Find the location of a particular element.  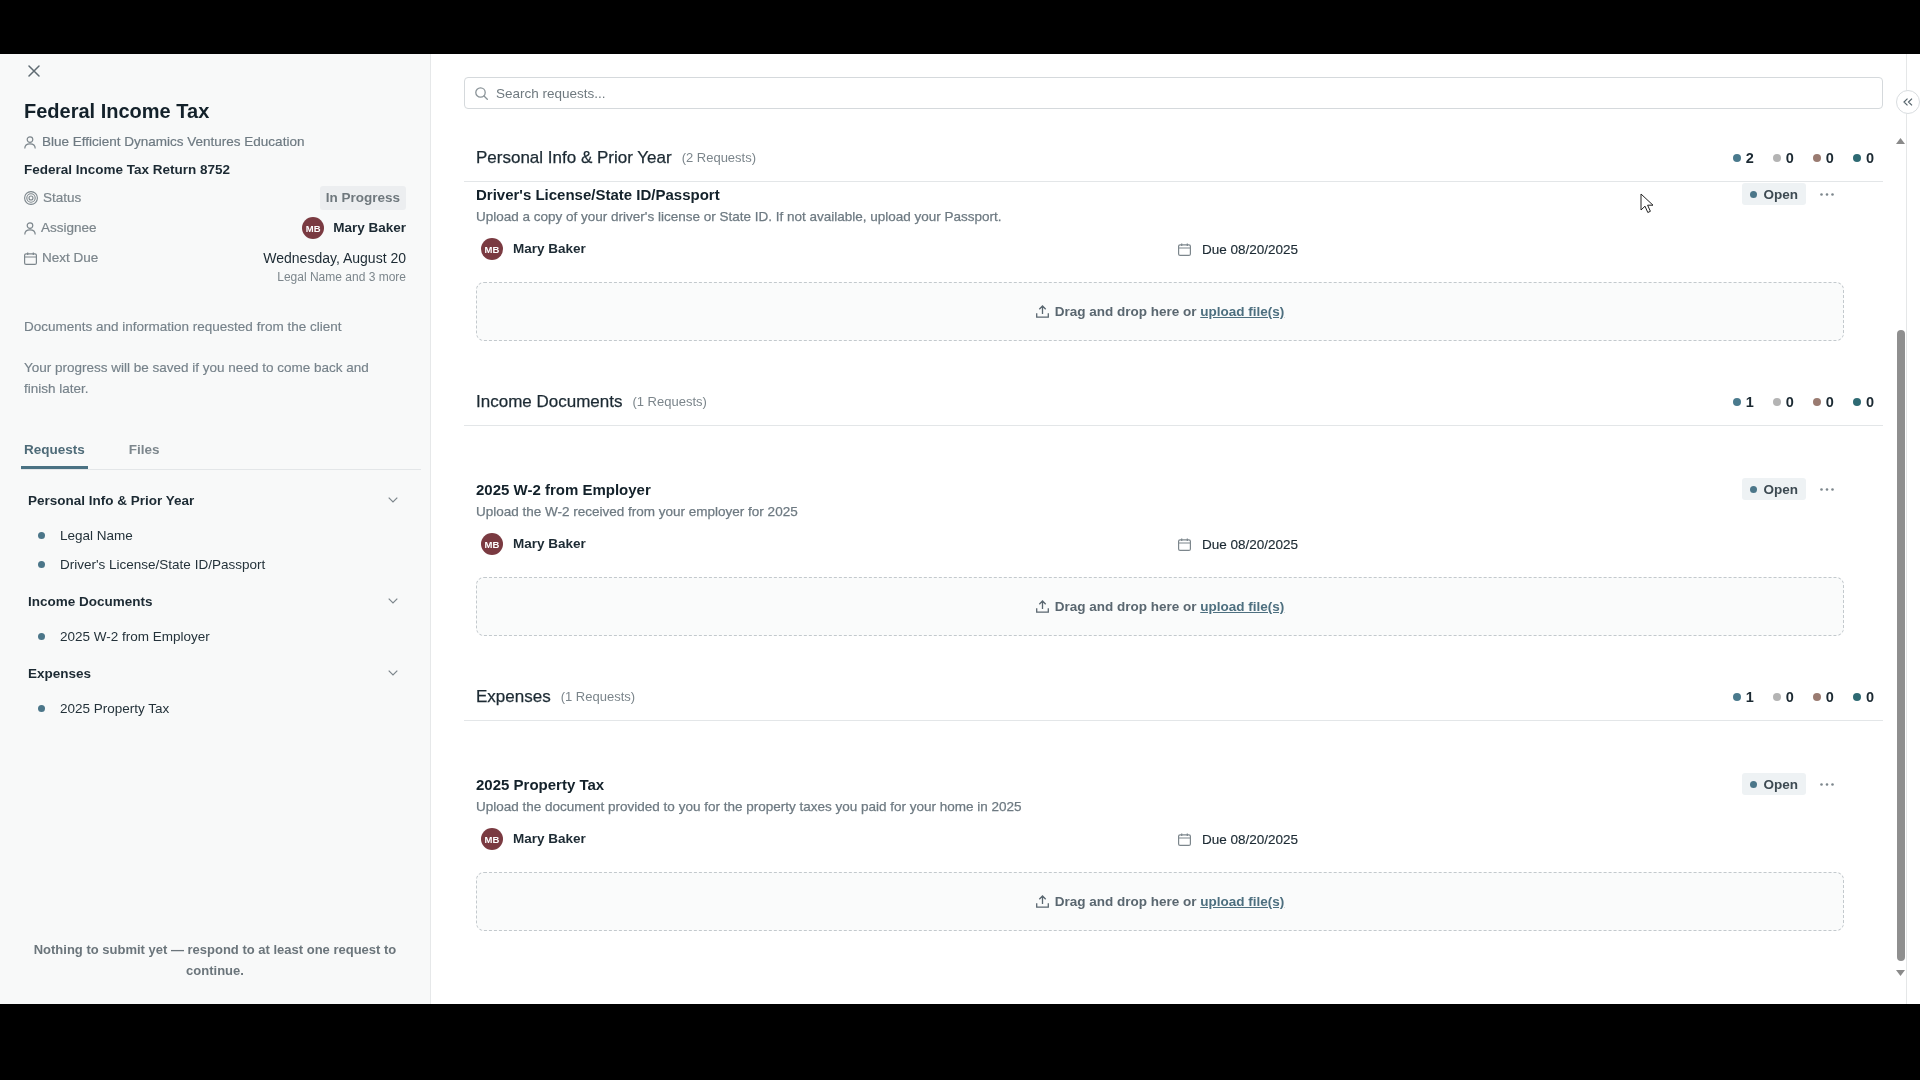

close-button is located at coordinates (34, 71).